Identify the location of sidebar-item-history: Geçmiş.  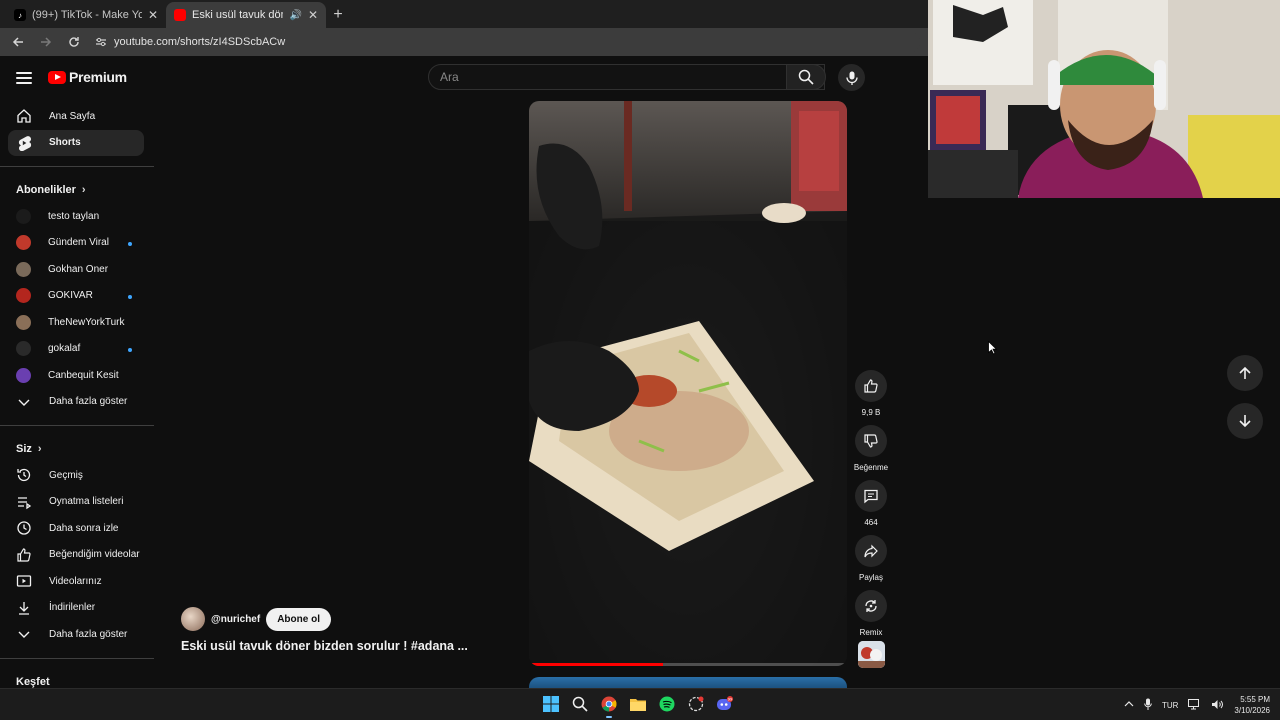
(73, 475).